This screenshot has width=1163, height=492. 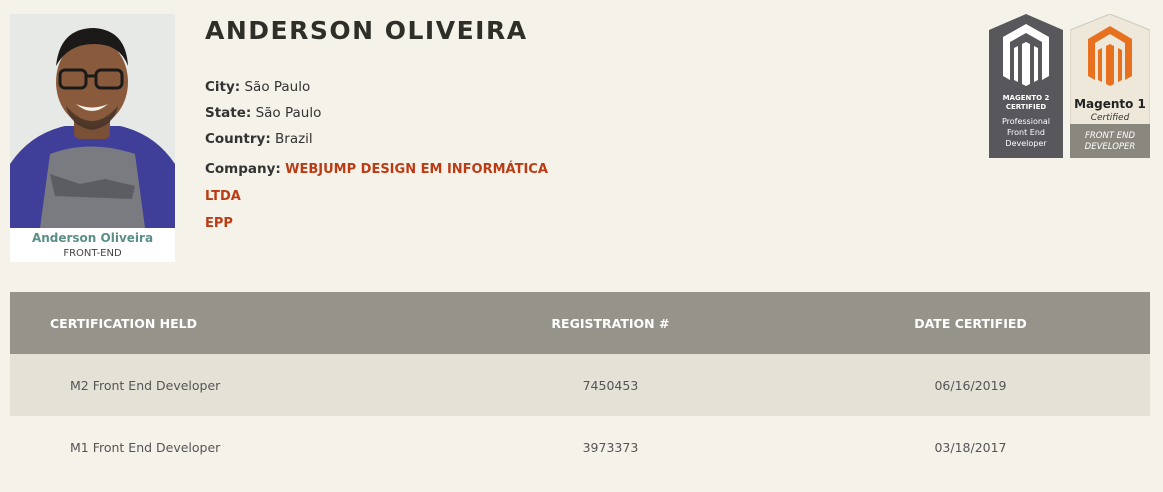 I want to click on header-certification-held: CERTIFICATION HELD, so click(x=220, y=323).